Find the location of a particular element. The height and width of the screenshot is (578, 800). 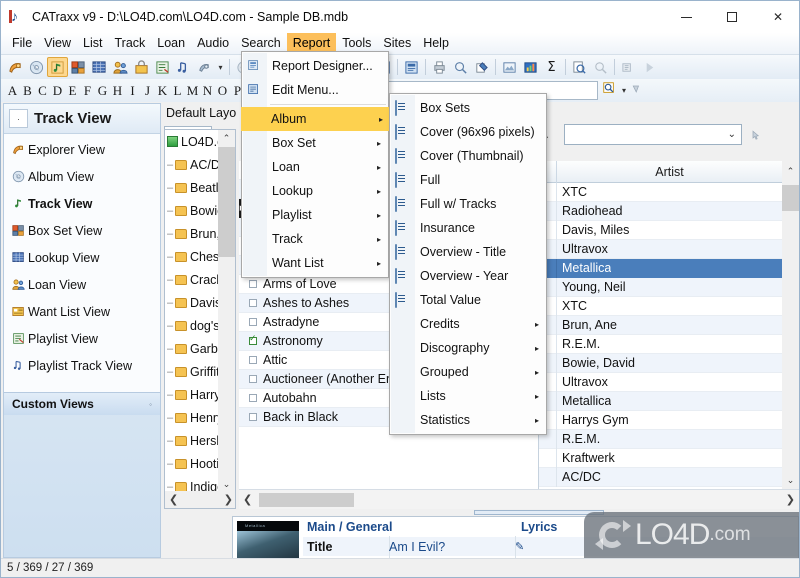

table-row: AC/DC is located at coordinates (669, 477).